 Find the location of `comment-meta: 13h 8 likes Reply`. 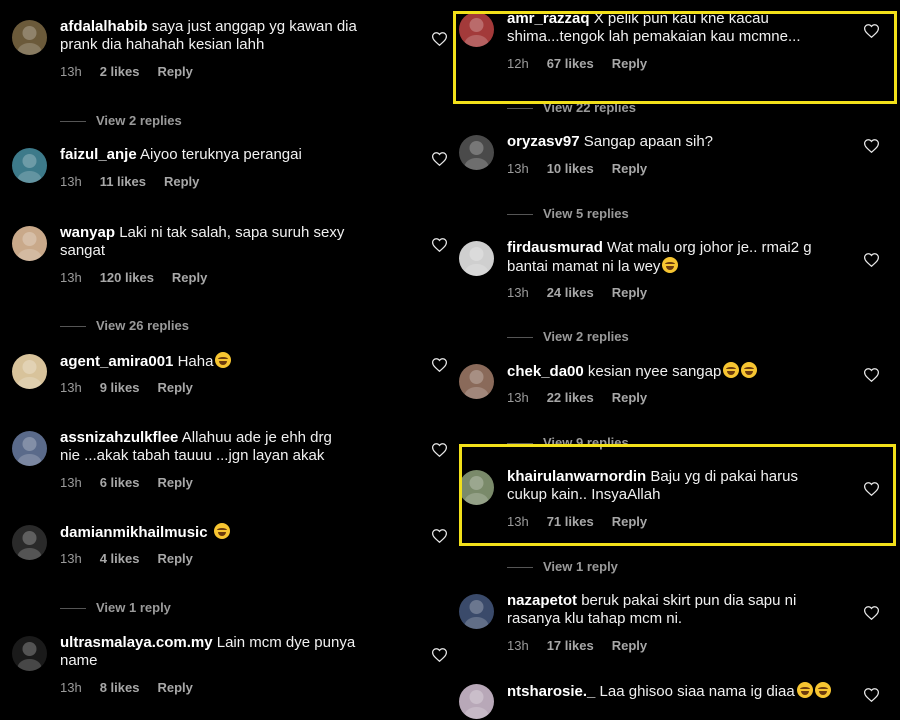

comment-meta: 13h 8 likes Reply is located at coordinates (126, 687).